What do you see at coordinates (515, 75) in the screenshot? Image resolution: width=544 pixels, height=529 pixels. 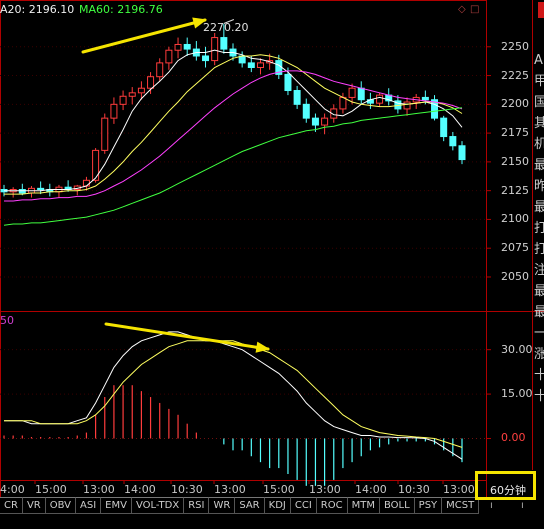 I see `price-tick-label: 2225` at bounding box center [515, 75].